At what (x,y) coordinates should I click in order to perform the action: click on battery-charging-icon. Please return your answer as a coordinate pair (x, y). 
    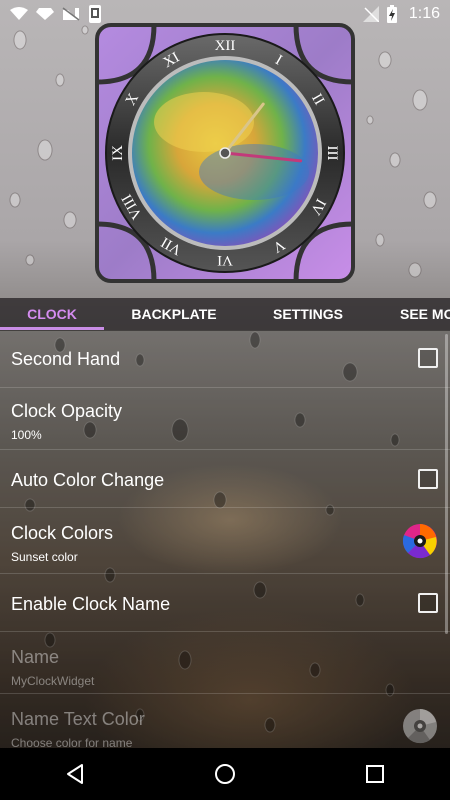
    Looking at the image, I should click on (391, 14).